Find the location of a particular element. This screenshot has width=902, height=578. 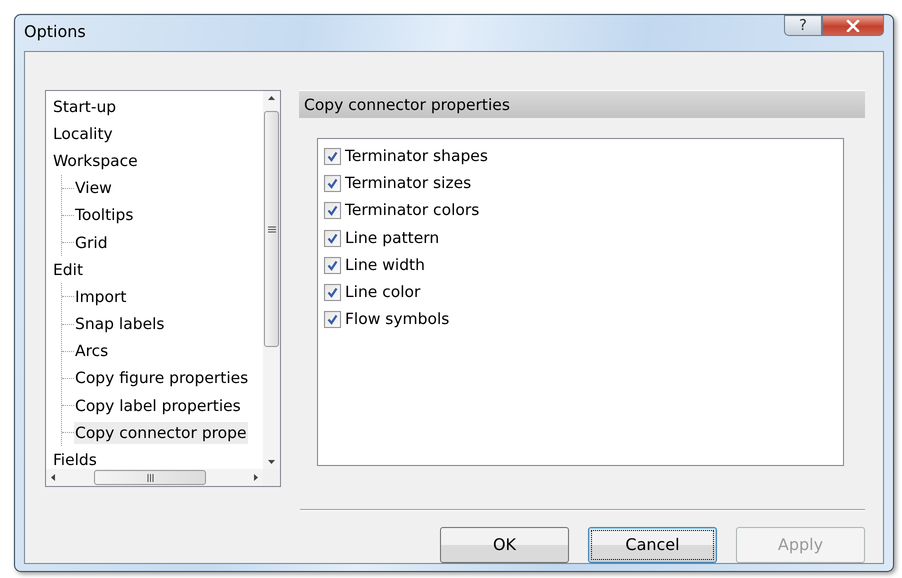

tree-item: Copy figure properties is located at coordinates (162, 378).